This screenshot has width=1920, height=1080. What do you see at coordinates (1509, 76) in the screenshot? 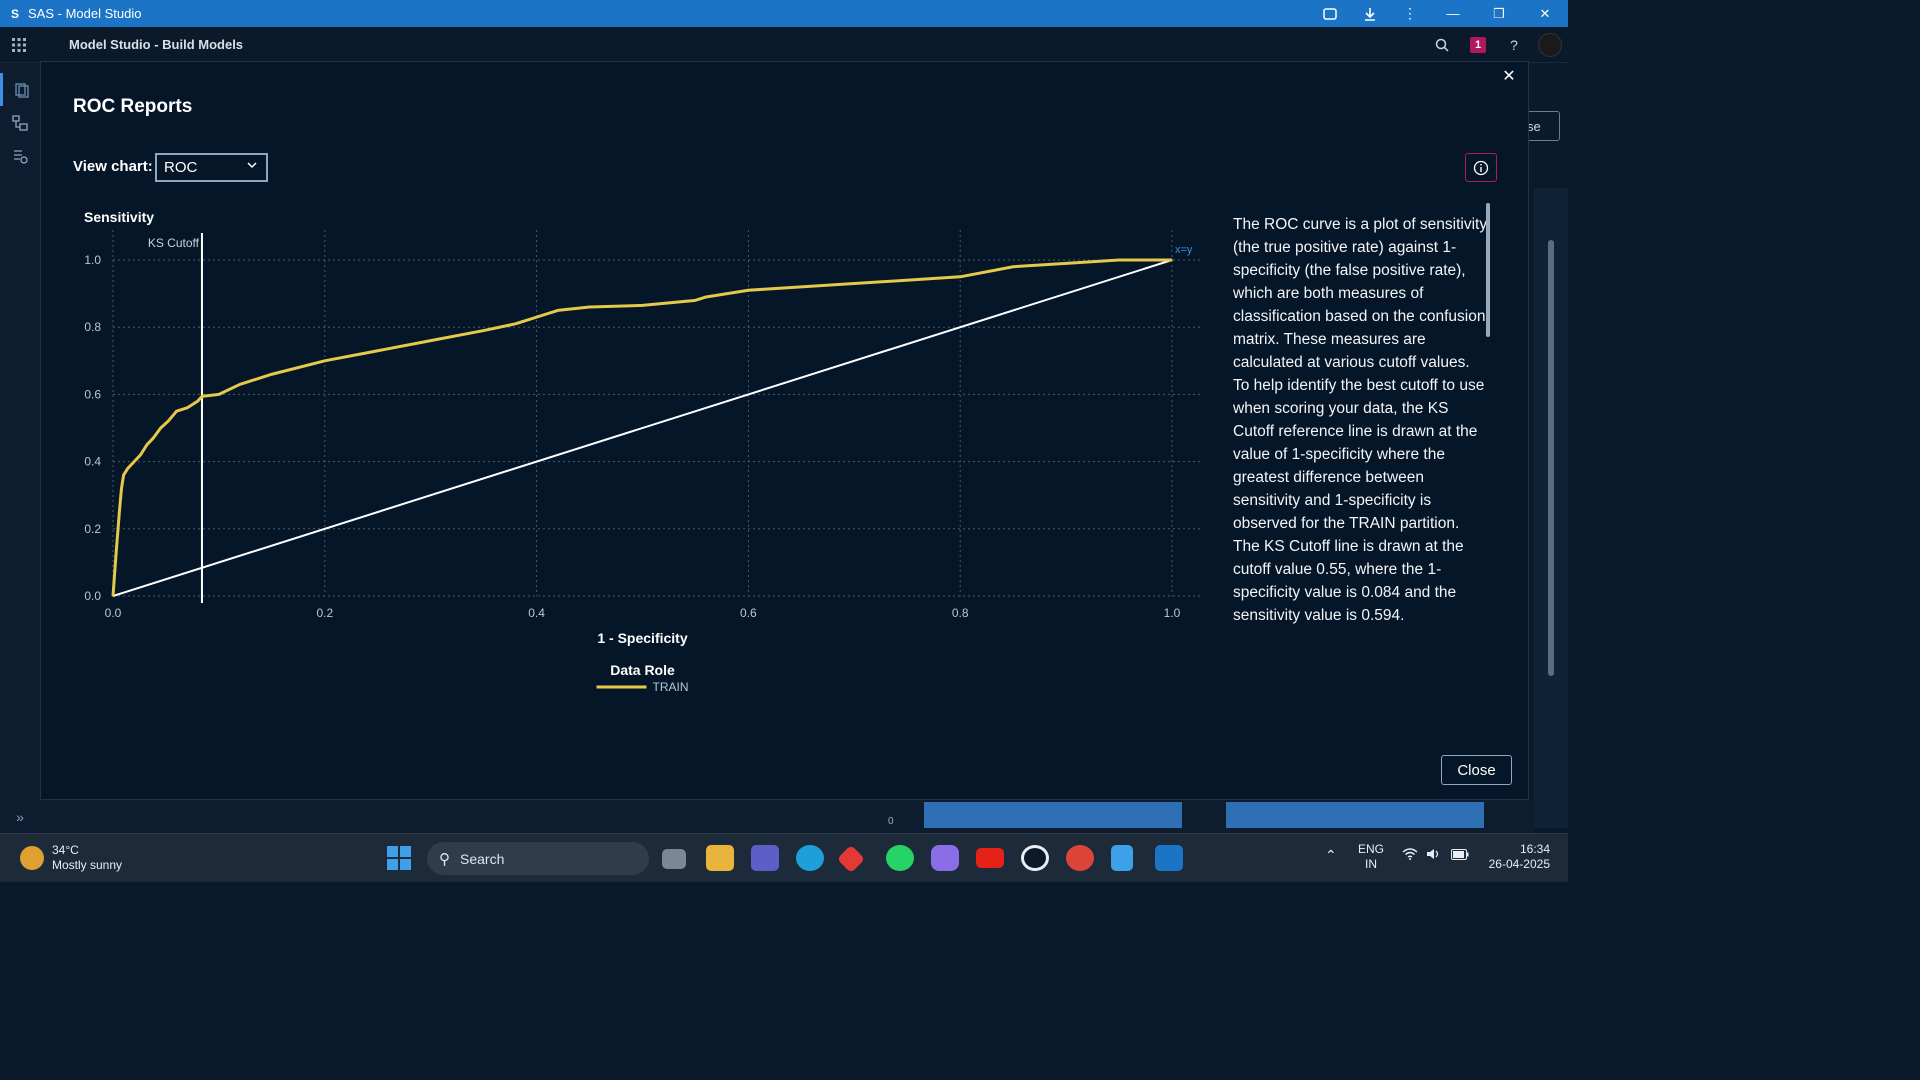
I see `dialog-close-icon: ✕` at bounding box center [1509, 76].